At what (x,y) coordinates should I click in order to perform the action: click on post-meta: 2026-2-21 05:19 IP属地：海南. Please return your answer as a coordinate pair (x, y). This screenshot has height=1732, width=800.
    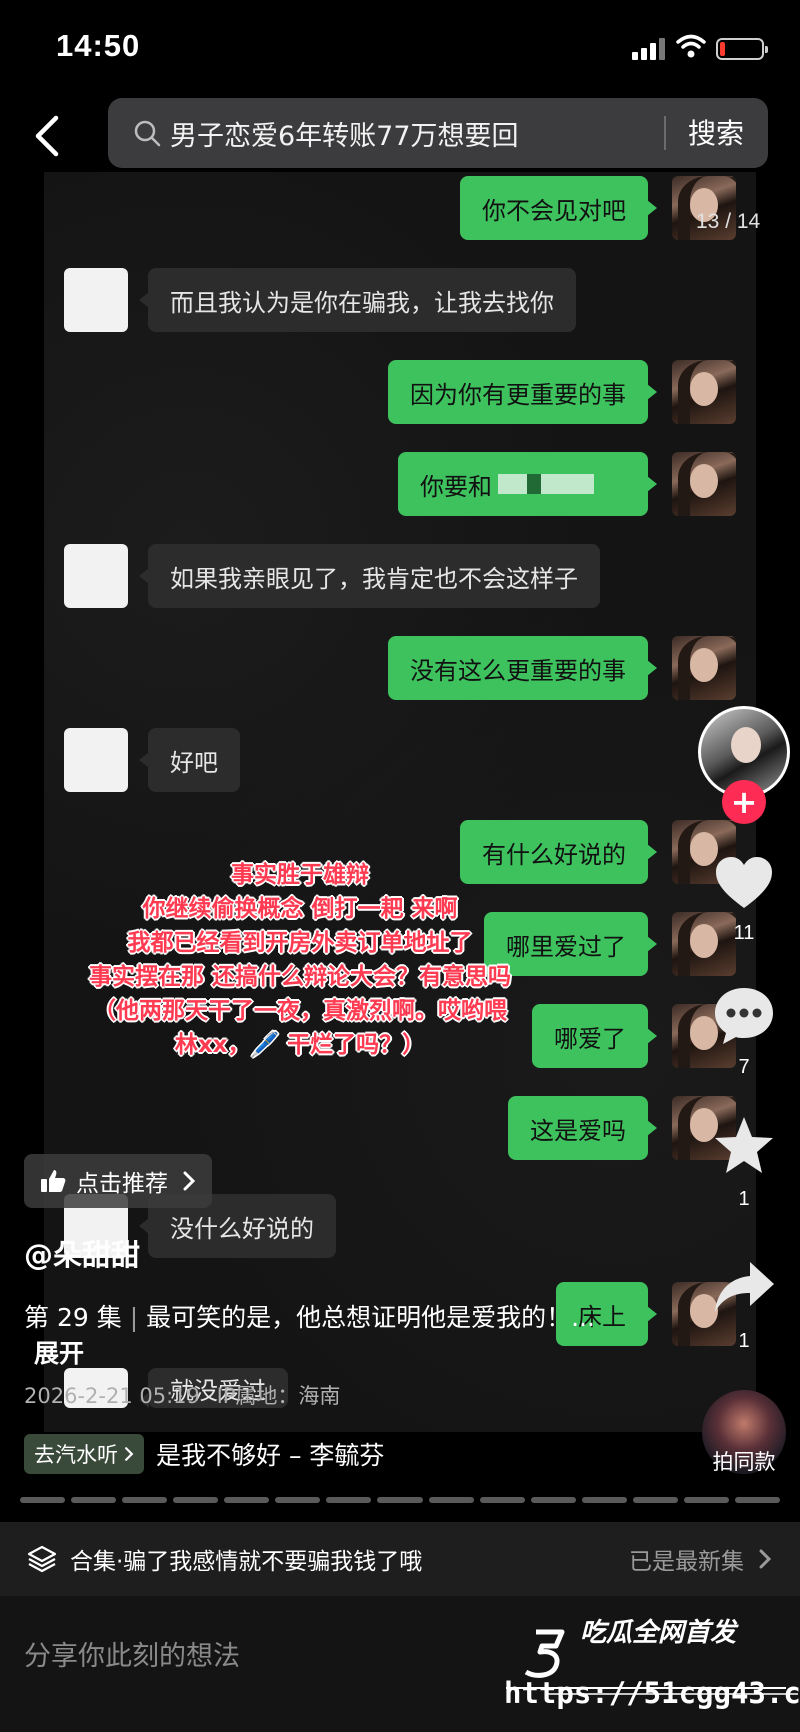
    Looking at the image, I should click on (182, 1395).